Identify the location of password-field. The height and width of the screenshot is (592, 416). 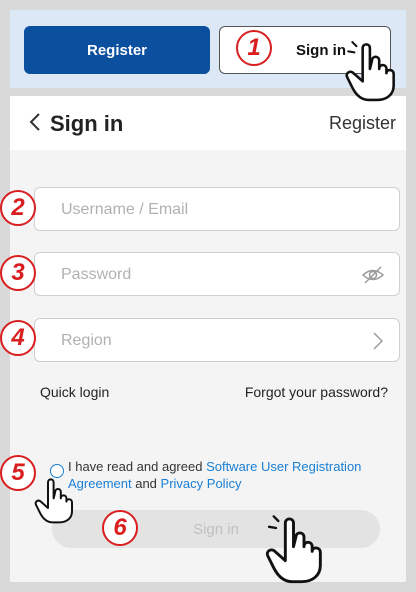
(217, 274).